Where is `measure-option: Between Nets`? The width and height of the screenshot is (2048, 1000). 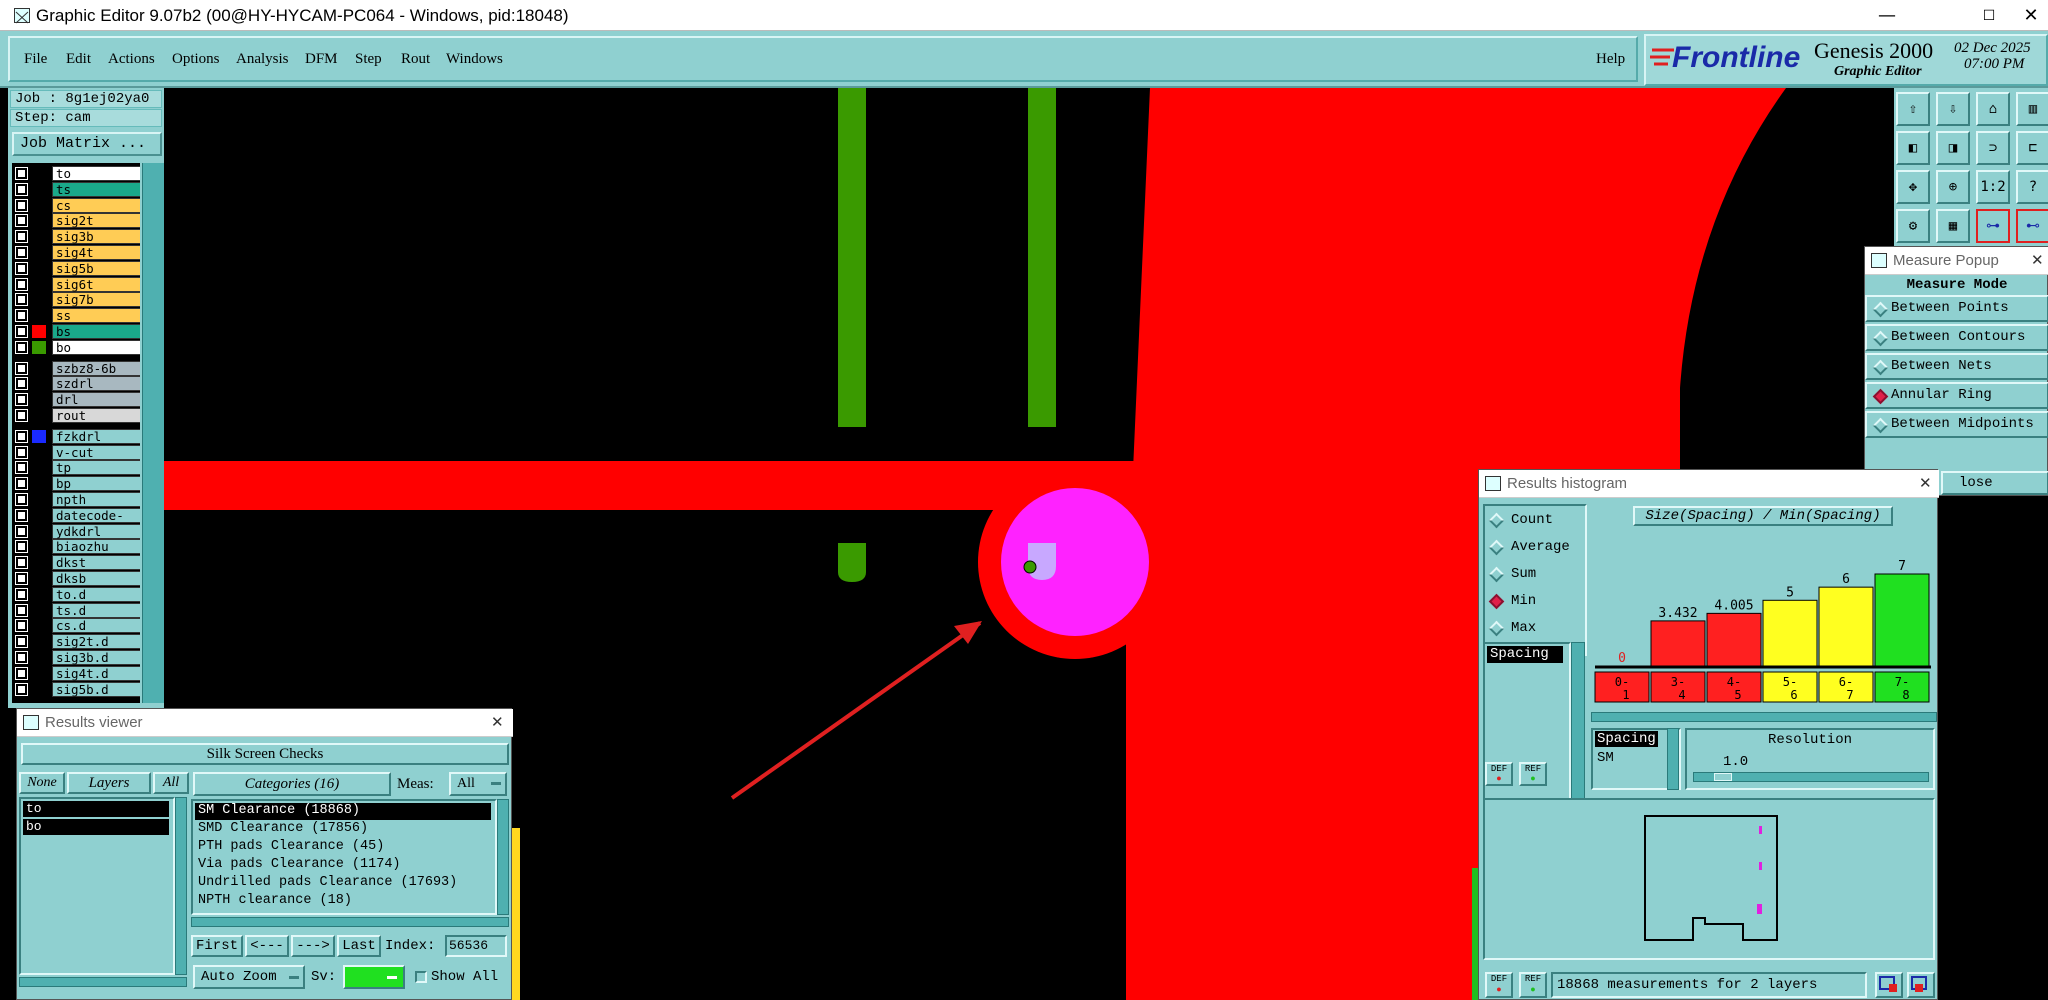
measure-option: Between Nets is located at coordinates (1956, 366).